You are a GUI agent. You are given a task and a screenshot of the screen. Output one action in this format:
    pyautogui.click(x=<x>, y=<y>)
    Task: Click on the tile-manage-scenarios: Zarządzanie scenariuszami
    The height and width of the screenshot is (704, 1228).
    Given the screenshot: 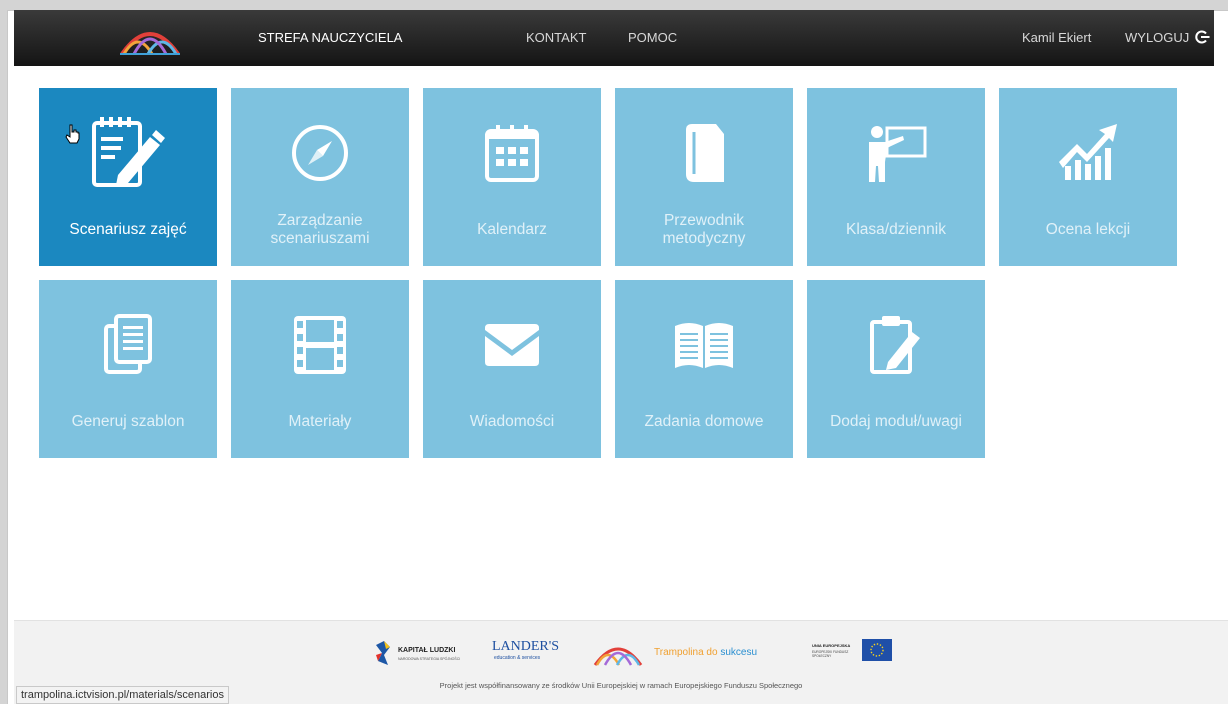 What is the action you would take?
    pyautogui.click(x=320, y=177)
    